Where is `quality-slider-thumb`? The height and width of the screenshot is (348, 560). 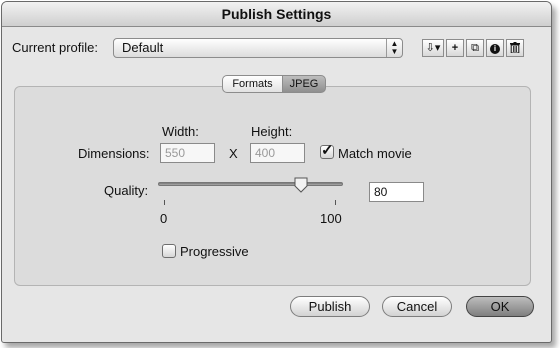
quality-slider-thumb is located at coordinates (301, 185).